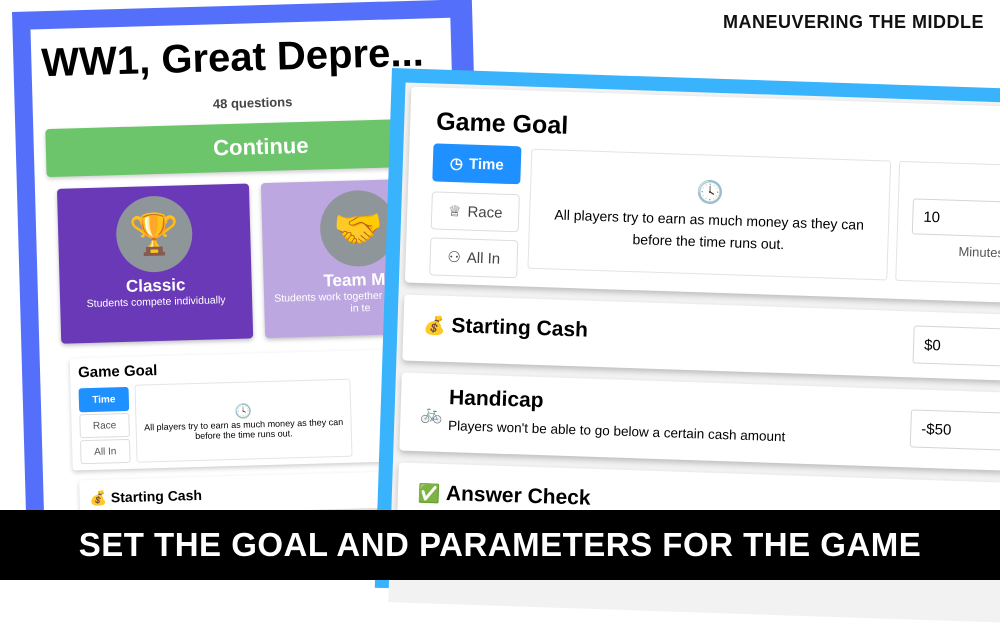 Image resolution: width=1000 pixels, height=624 pixels. Describe the element at coordinates (432, 413) in the screenshot. I see `bicycle-icon: 🚲` at that location.